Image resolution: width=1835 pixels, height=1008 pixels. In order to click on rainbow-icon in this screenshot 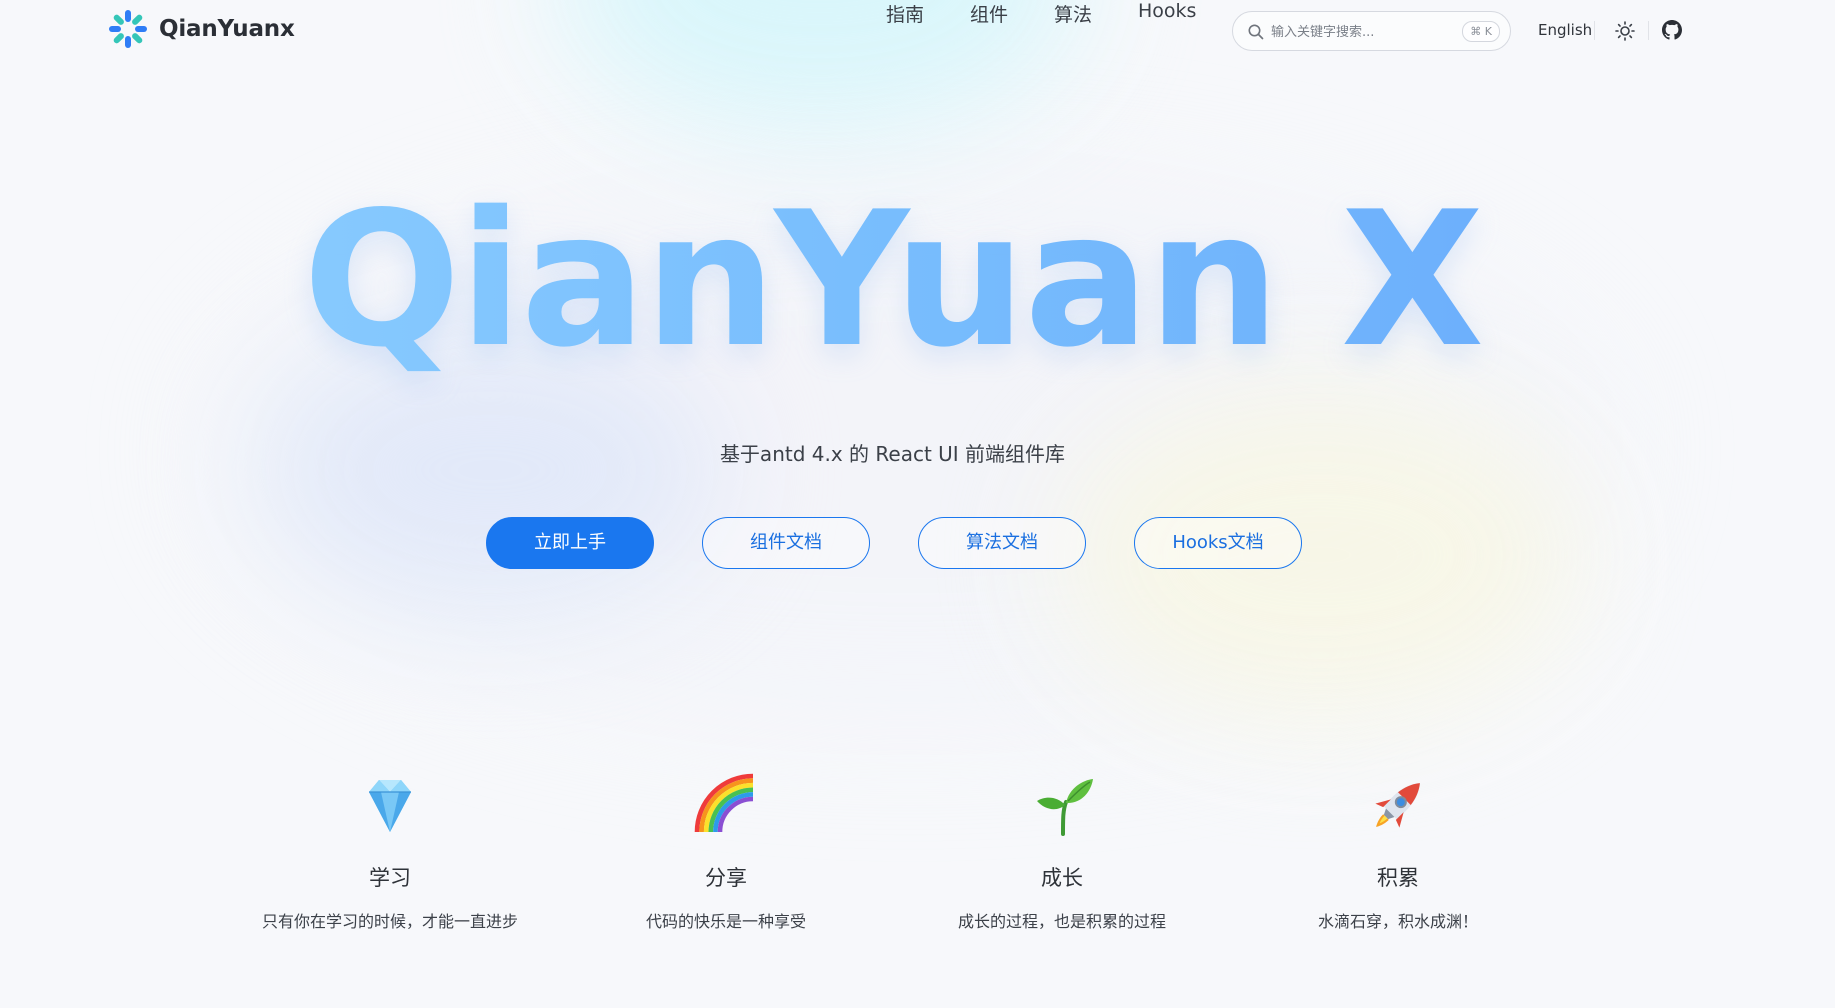, I will do `click(724, 803)`.